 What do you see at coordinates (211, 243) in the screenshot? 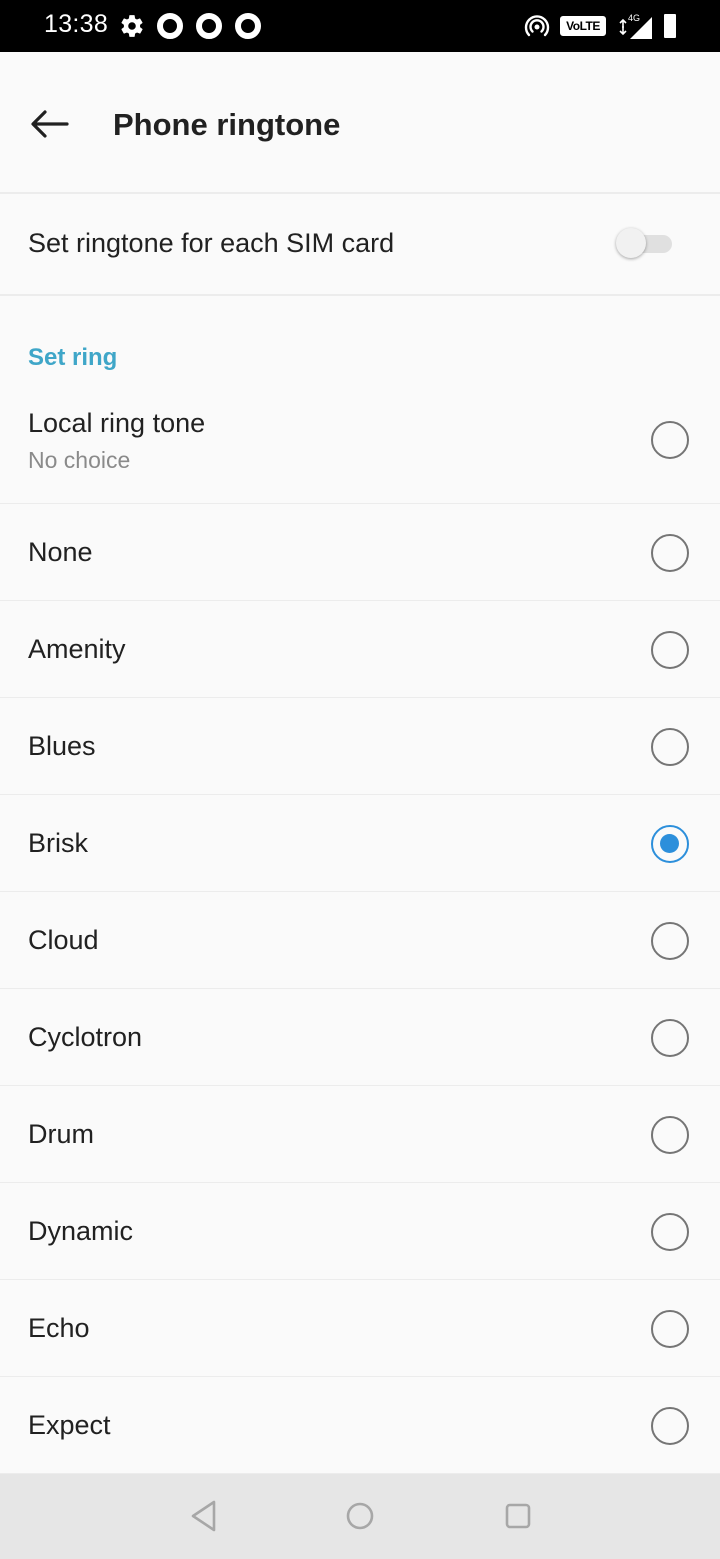
I see `sim-ringtone-label: Set ringtone for each SIM card` at bounding box center [211, 243].